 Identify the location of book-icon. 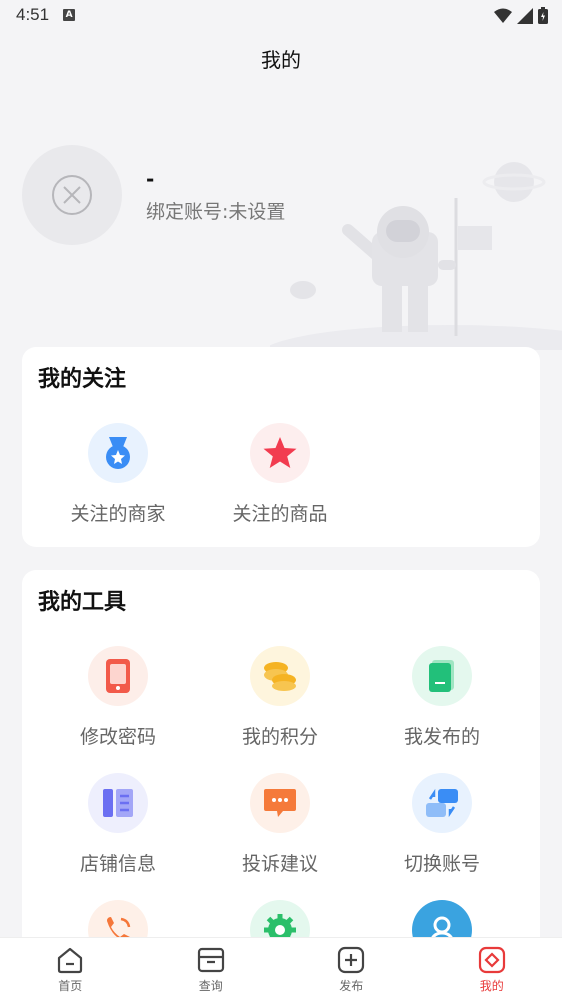
(442, 676).